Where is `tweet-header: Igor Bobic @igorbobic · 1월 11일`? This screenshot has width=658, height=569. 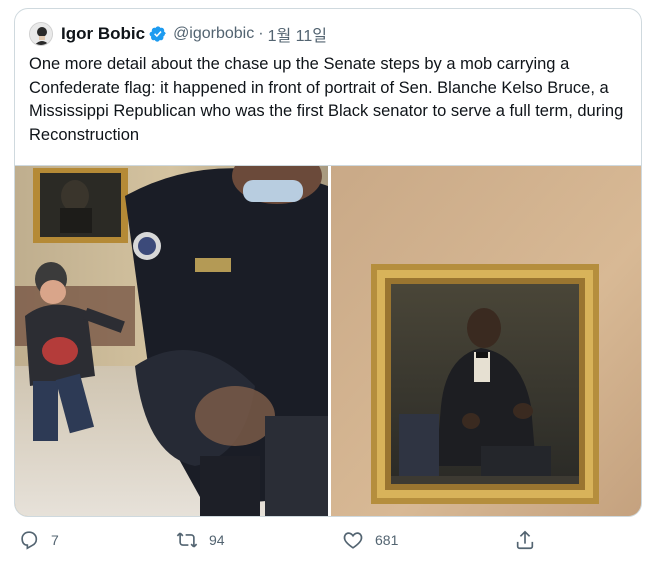
tweet-header: Igor Bobic @igorbobic · 1월 11일 is located at coordinates (178, 34).